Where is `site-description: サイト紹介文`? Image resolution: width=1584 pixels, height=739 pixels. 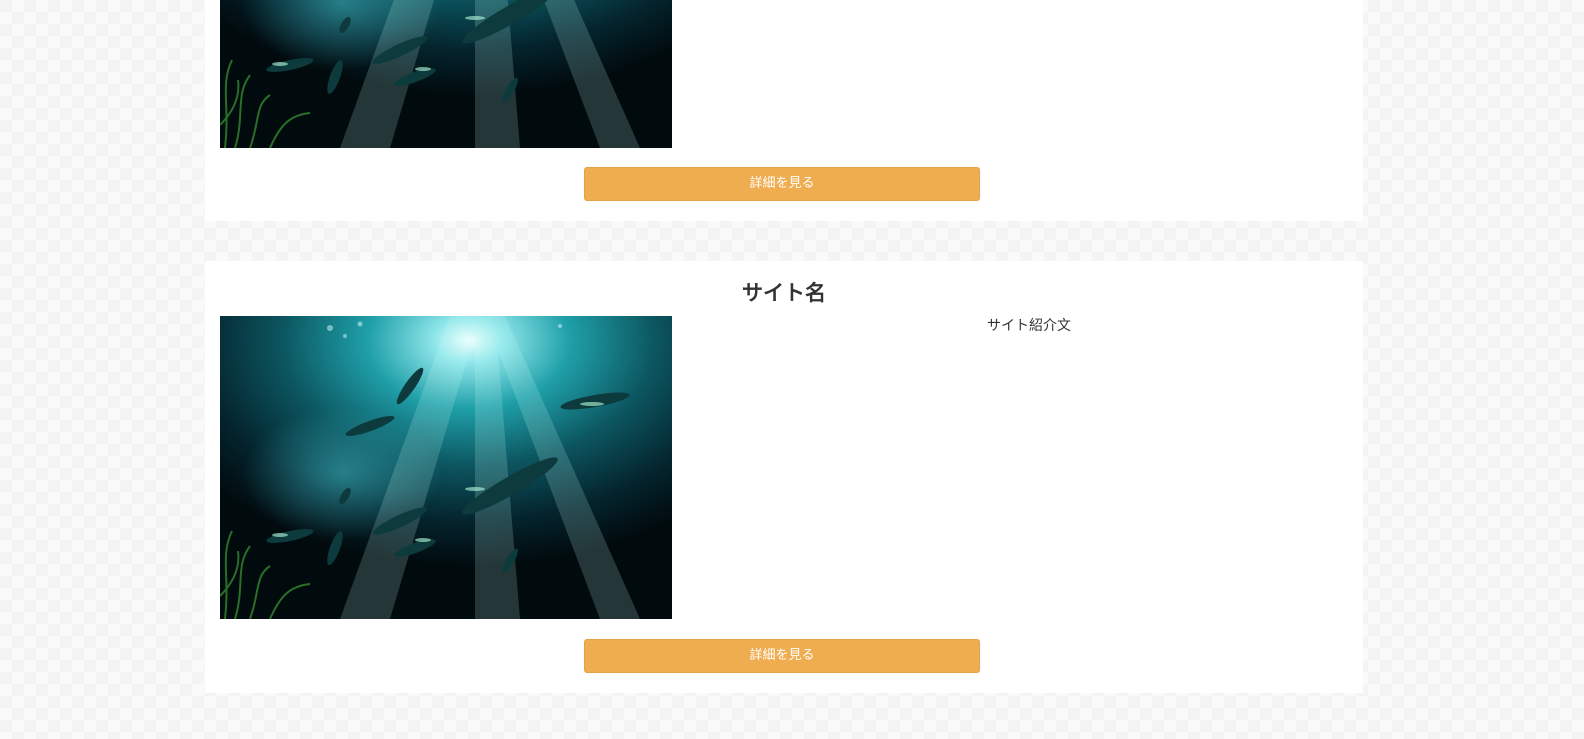
site-description: サイト紹介文 is located at coordinates (1029, 326).